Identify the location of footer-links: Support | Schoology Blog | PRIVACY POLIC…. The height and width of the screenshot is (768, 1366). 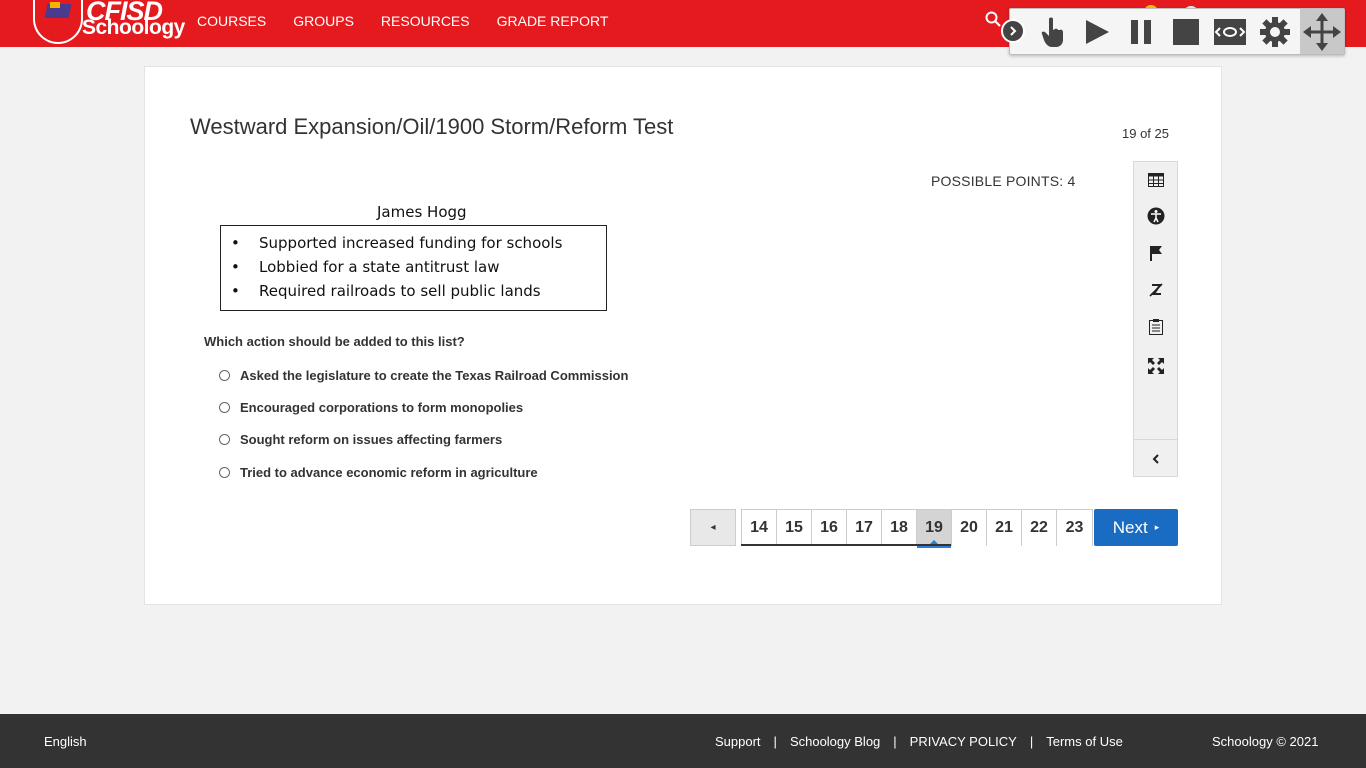
(919, 741).